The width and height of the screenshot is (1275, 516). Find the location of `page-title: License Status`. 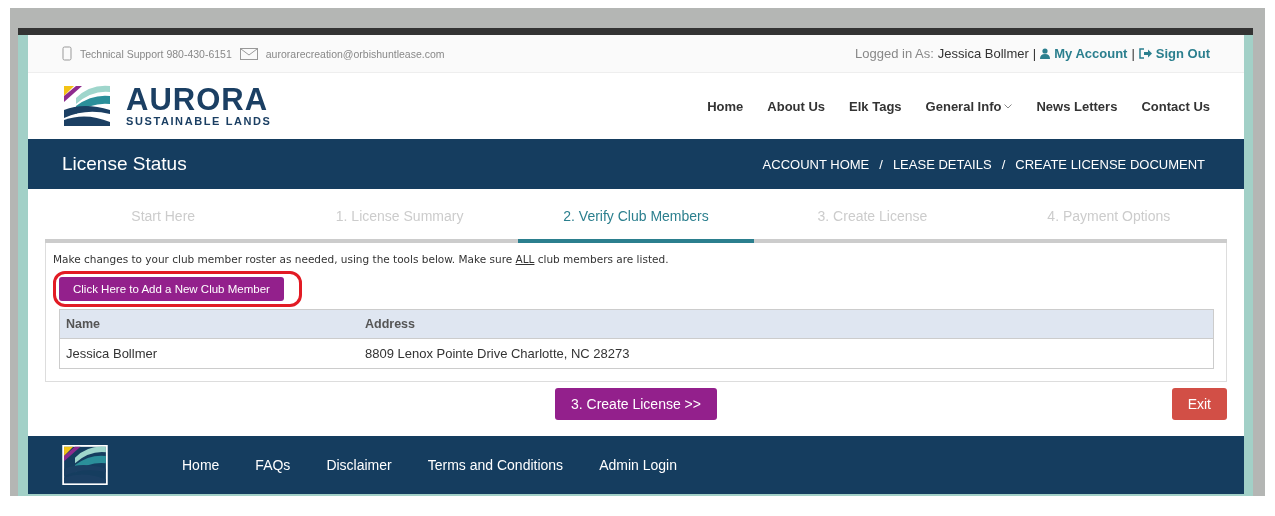

page-title: License Status is located at coordinates (124, 164).